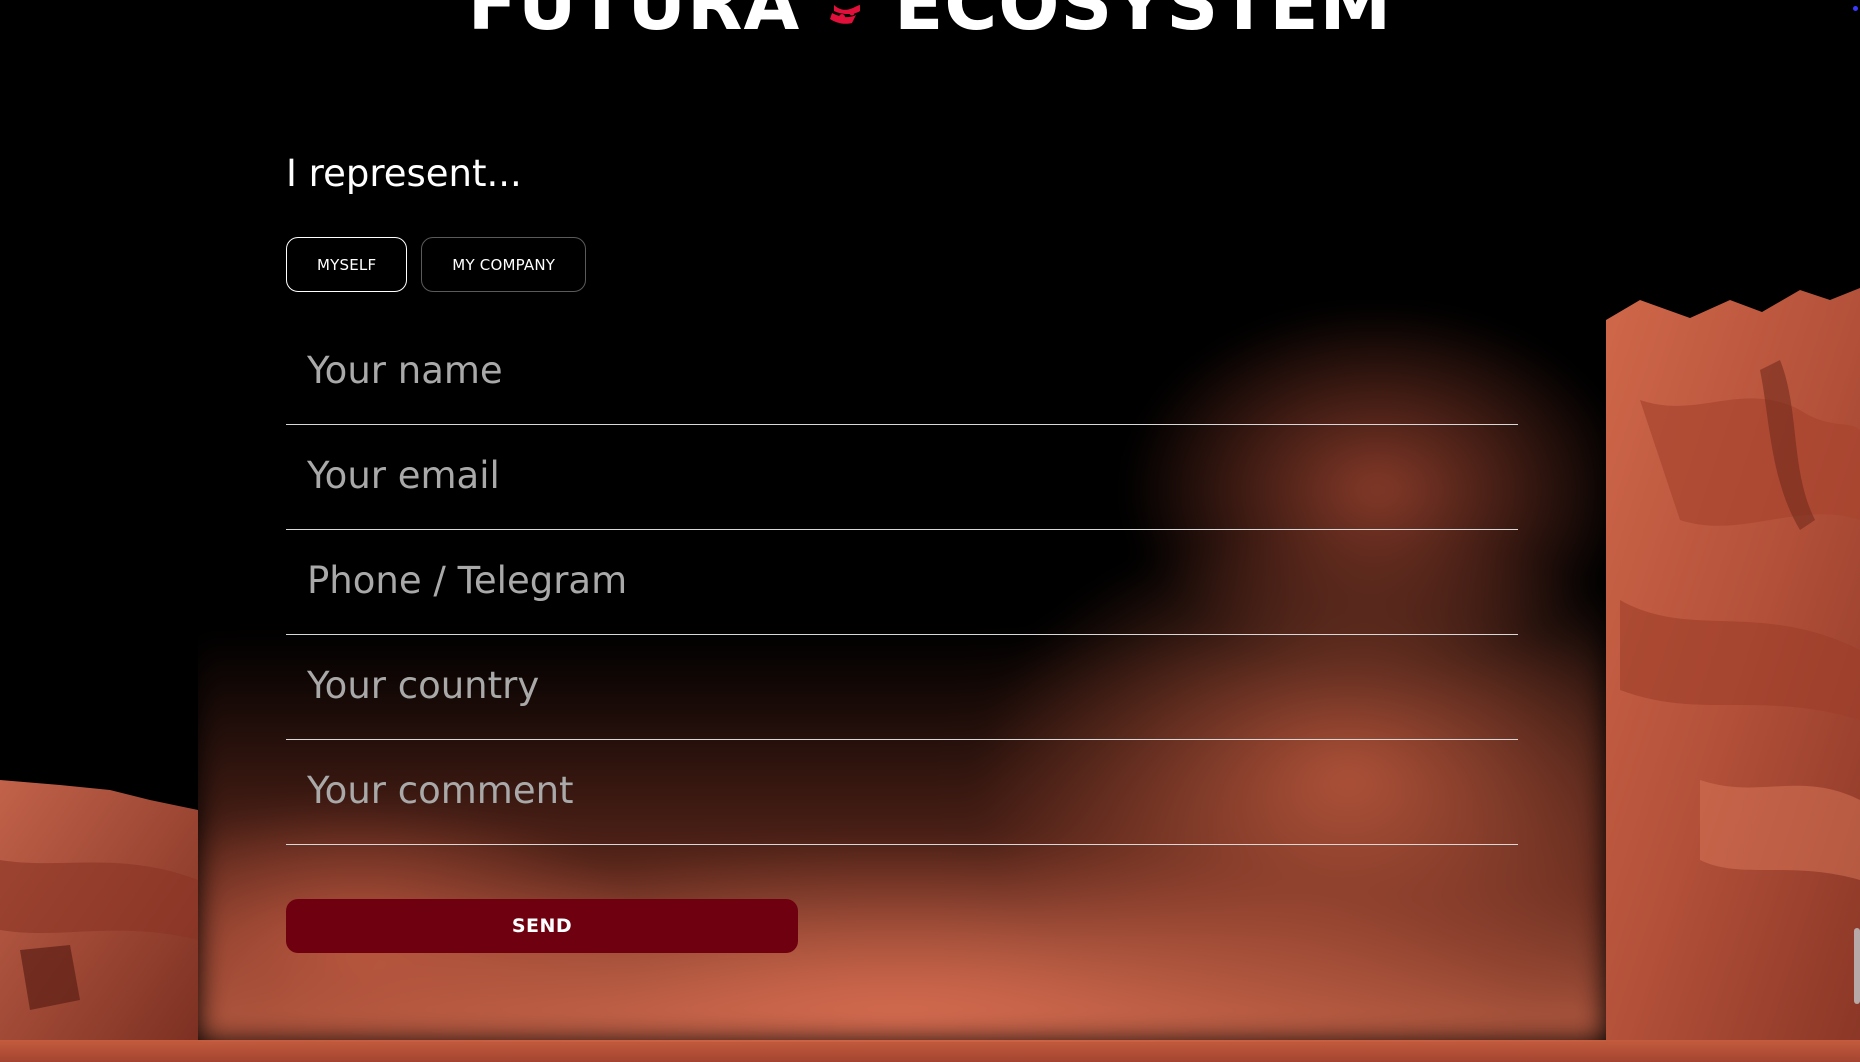 Image resolution: width=1860 pixels, height=1062 pixels. What do you see at coordinates (634, 23) in the screenshot?
I see `title-futura: FUTURA` at bounding box center [634, 23].